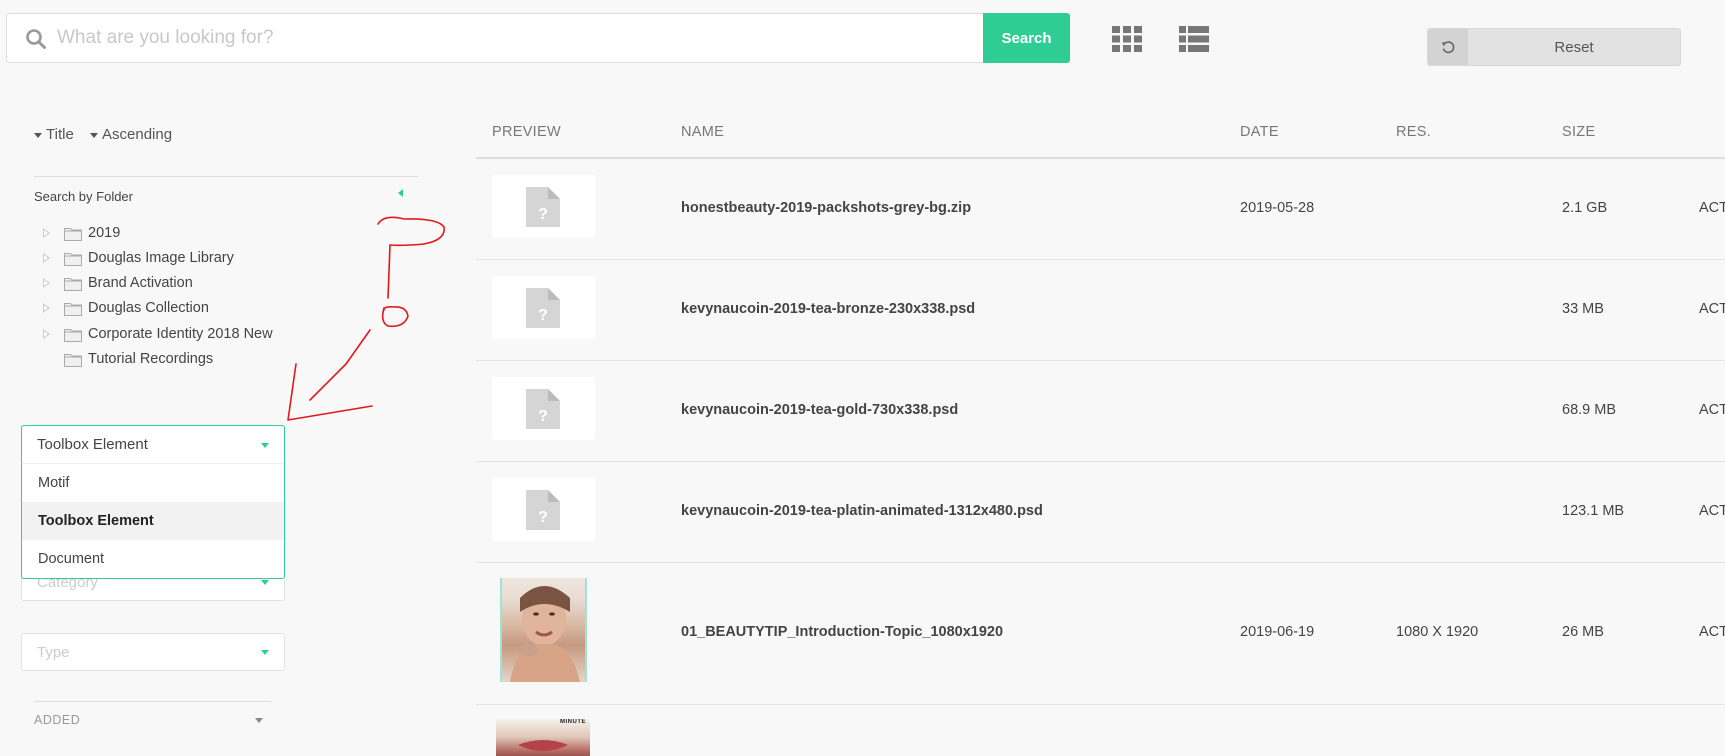 The image size is (1725, 756). I want to click on column-header-res: RES., so click(1413, 132).